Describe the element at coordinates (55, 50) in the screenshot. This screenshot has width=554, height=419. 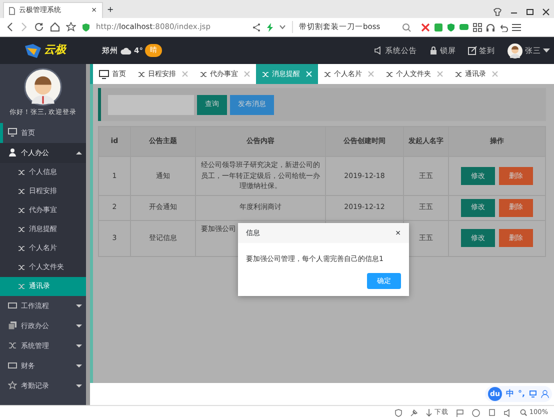
I see `logo-text: 云极` at that location.